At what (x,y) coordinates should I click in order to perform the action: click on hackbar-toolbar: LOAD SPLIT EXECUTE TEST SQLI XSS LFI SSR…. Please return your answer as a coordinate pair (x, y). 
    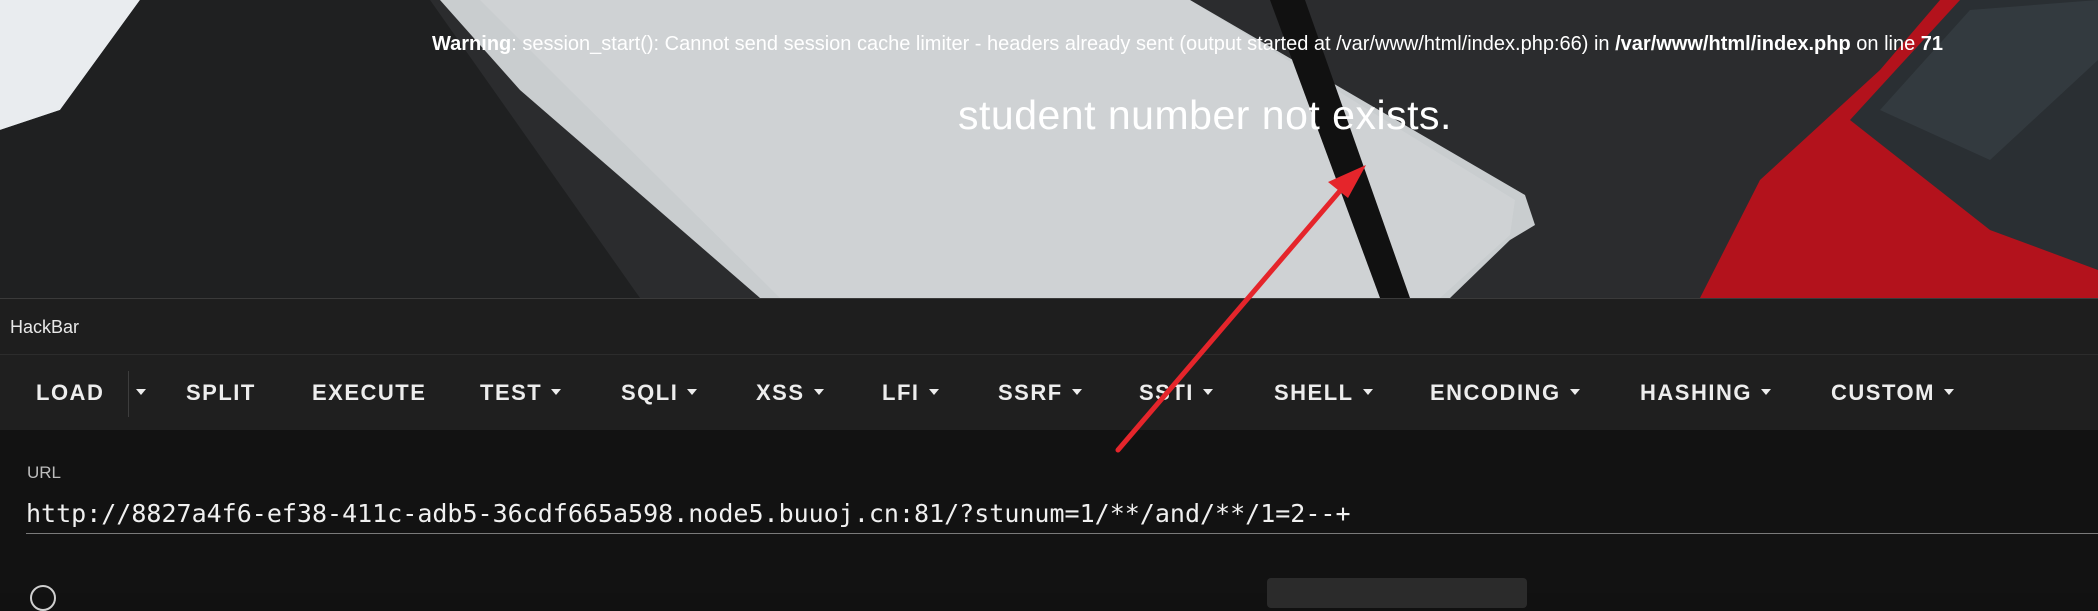
    Looking at the image, I should click on (1049, 392).